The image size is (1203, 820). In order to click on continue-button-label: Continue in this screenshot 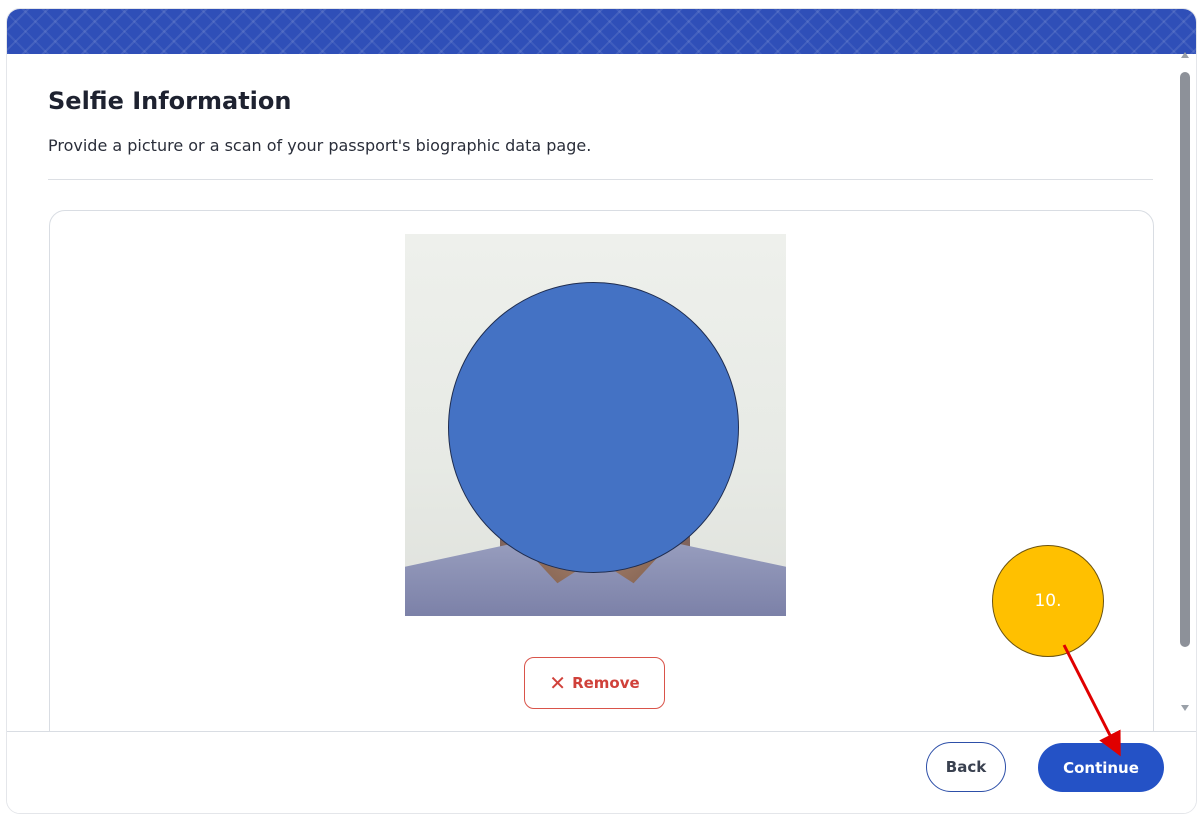, I will do `click(1101, 767)`.